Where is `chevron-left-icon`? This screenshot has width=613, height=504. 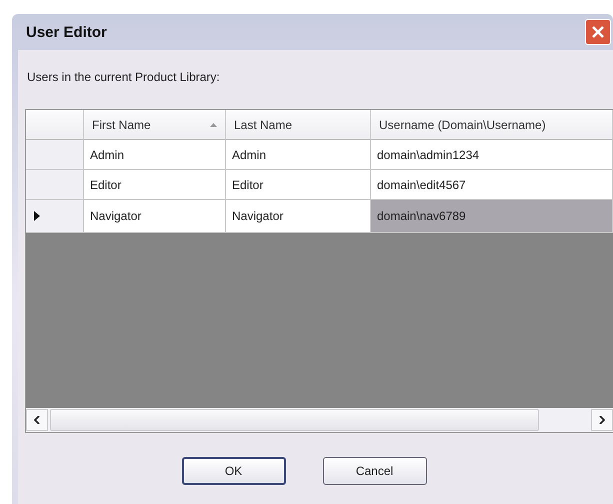
chevron-left-icon is located at coordinates (37, 420).